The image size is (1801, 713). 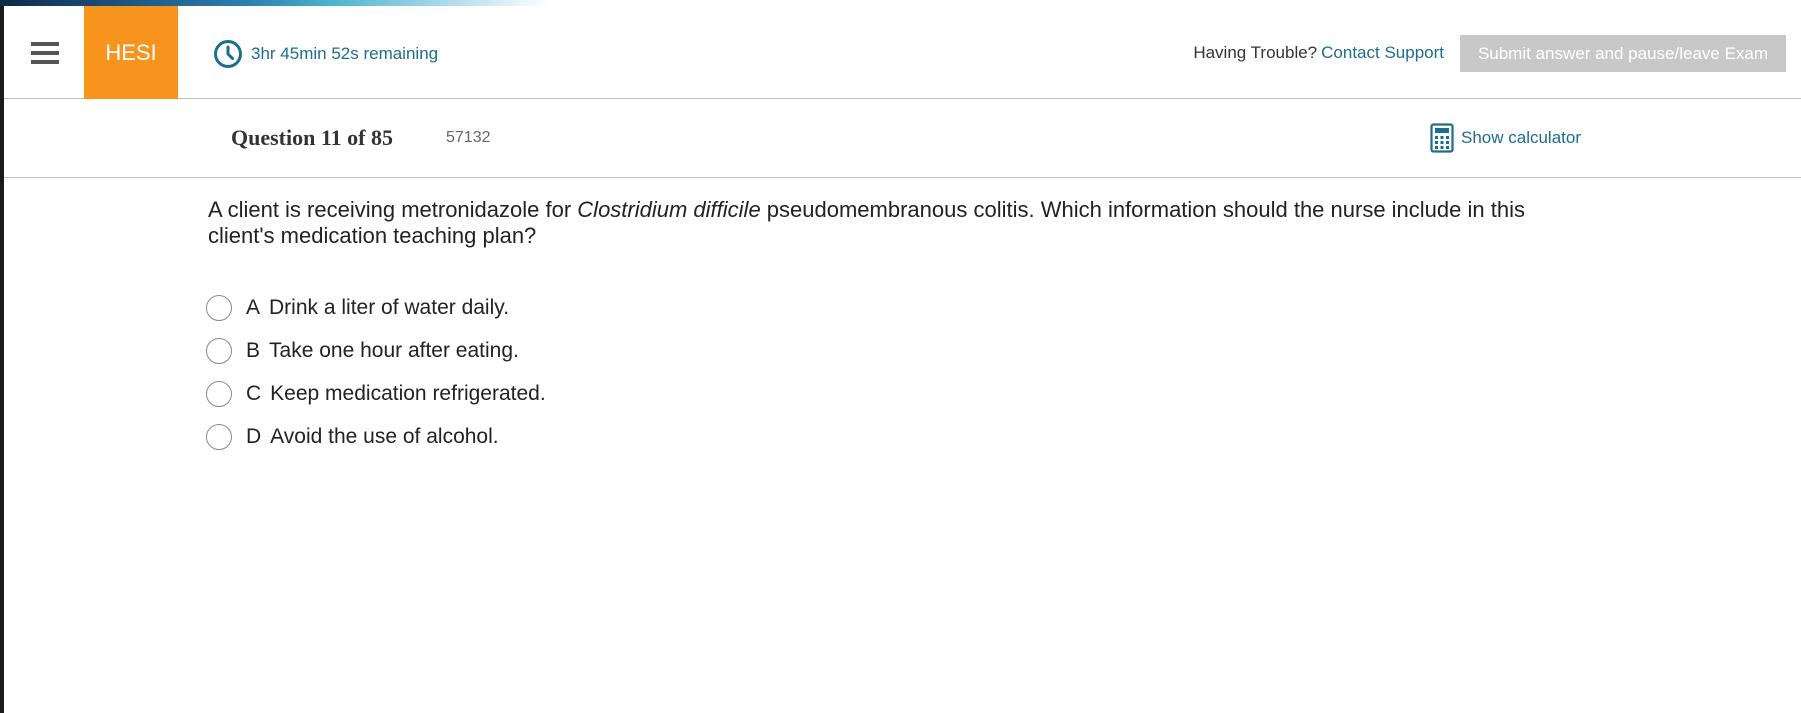 What do you see at coordinates (219, 394) in the screenshot?
I see `radio-button-c` at bounding box center [219, 394].